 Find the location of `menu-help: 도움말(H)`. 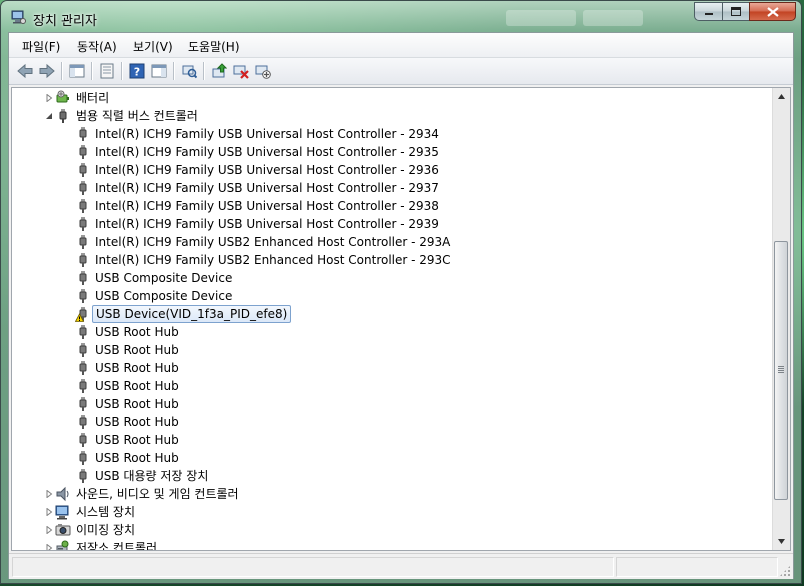

menu-help: 도움말(H) is located at coordinates (214, 46).